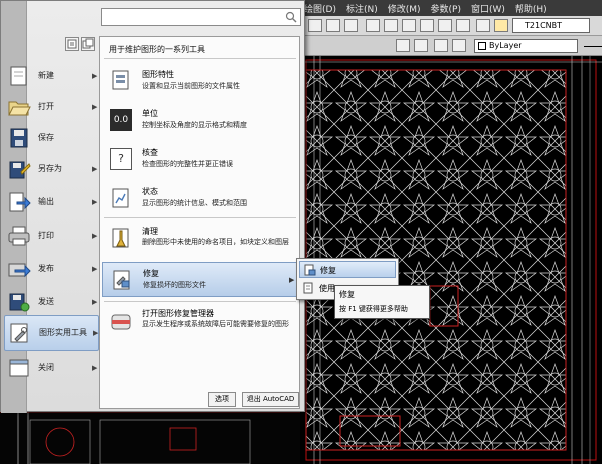 This screenshot has height=464, width=602. I want to click on publish-icon, so click(19, 270).